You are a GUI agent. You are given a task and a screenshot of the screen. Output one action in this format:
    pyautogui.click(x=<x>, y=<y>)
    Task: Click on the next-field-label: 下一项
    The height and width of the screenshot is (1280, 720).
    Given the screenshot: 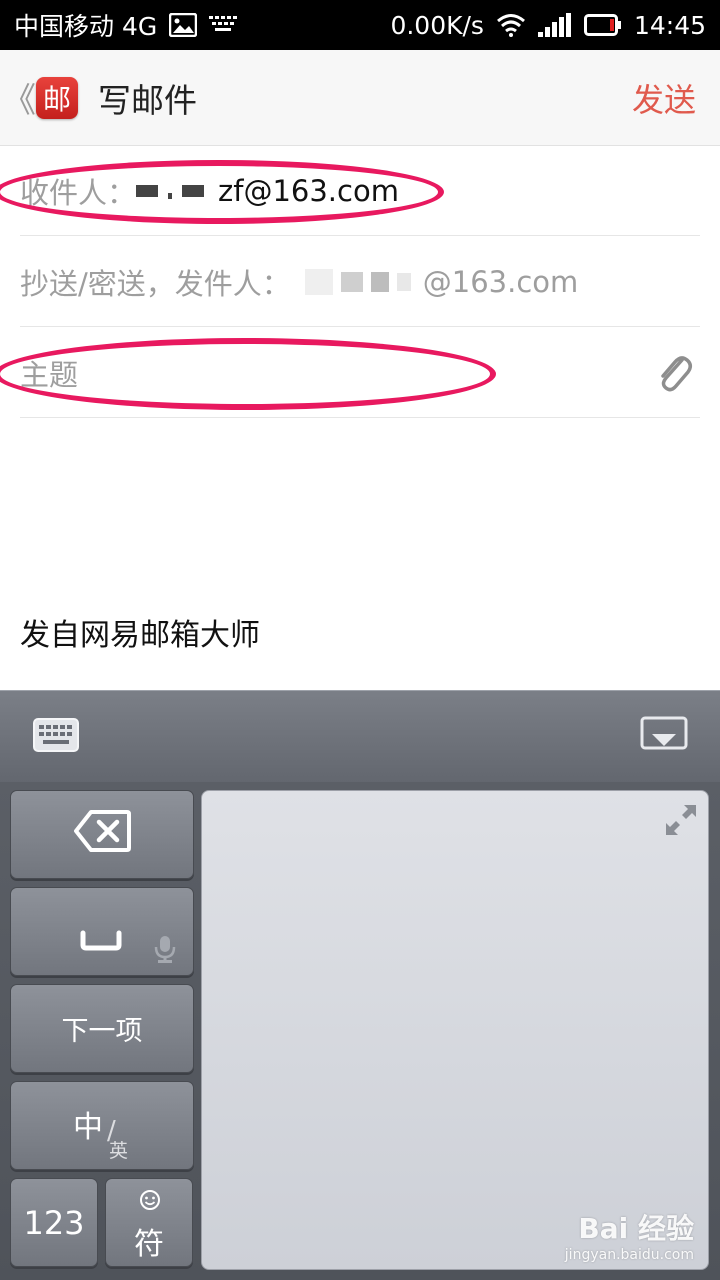 What is the action you would take?
    pyautogui.click(x=102, y=1031)
    